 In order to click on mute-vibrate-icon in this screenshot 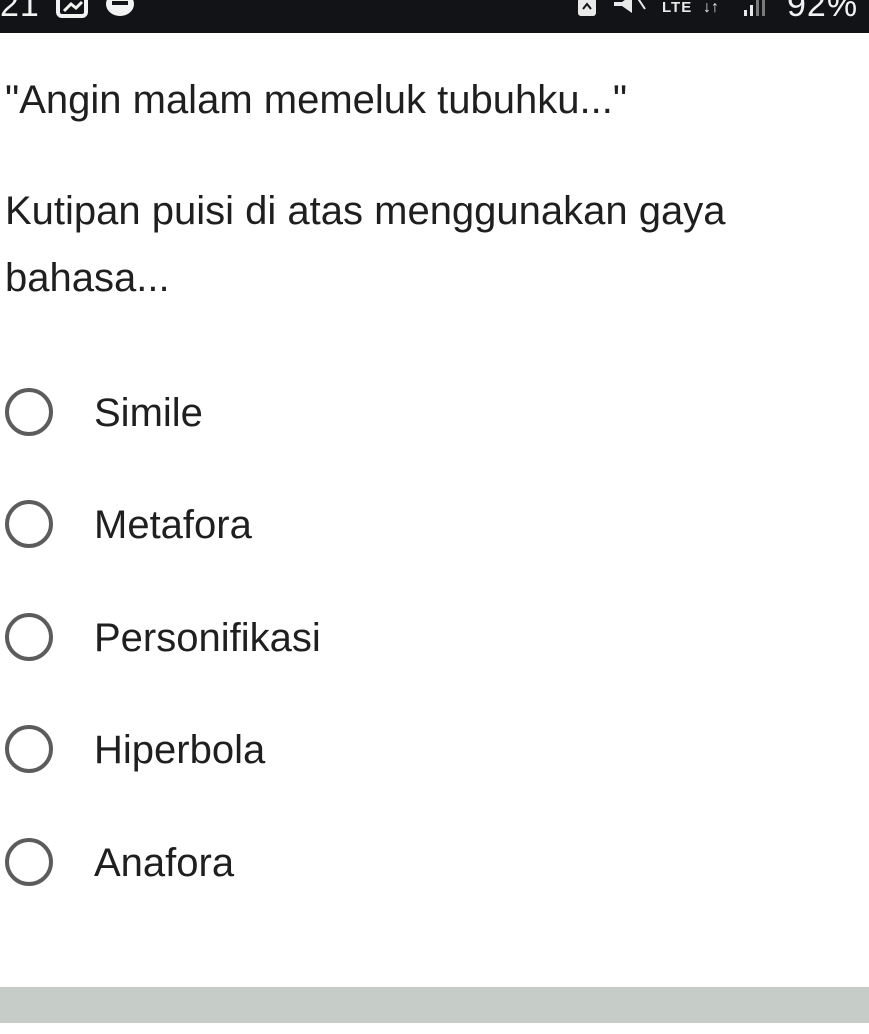, I will do `click(630, 11)`.